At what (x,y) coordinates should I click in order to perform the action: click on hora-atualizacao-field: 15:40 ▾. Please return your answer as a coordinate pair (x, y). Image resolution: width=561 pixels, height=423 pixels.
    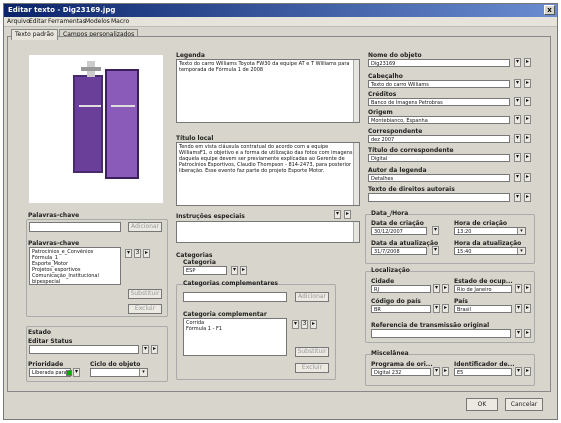
    Looking at the image, I should click on (490, 251).